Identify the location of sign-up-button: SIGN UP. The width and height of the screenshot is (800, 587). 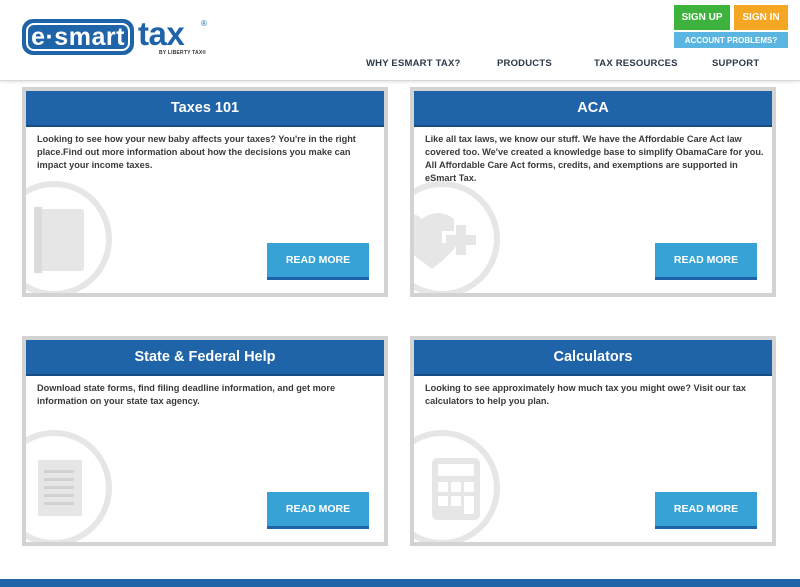
(702, 17).